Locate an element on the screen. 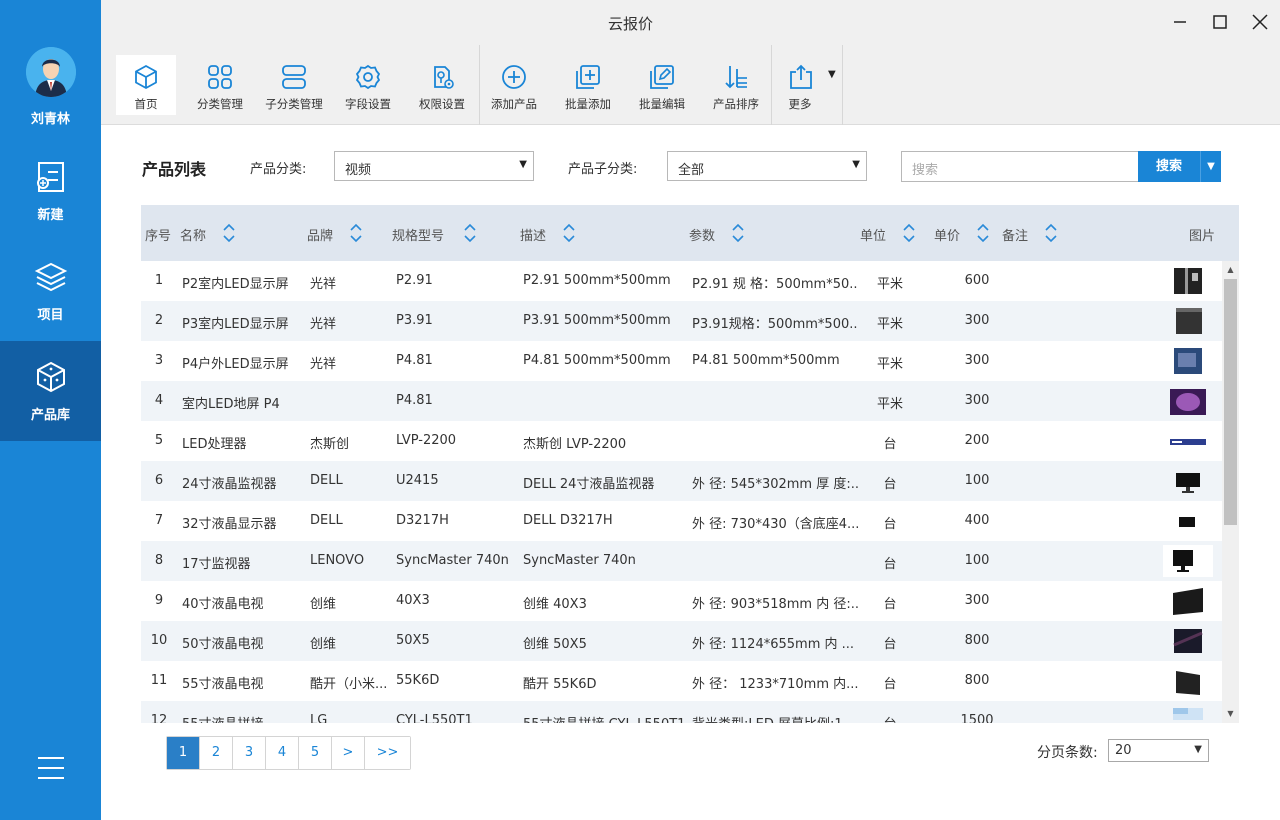 Image resolution: width=1280 pixels, height=820 pixels. toolbar-field-settings-button: 字段设置 is located at coordinates (368, 85).